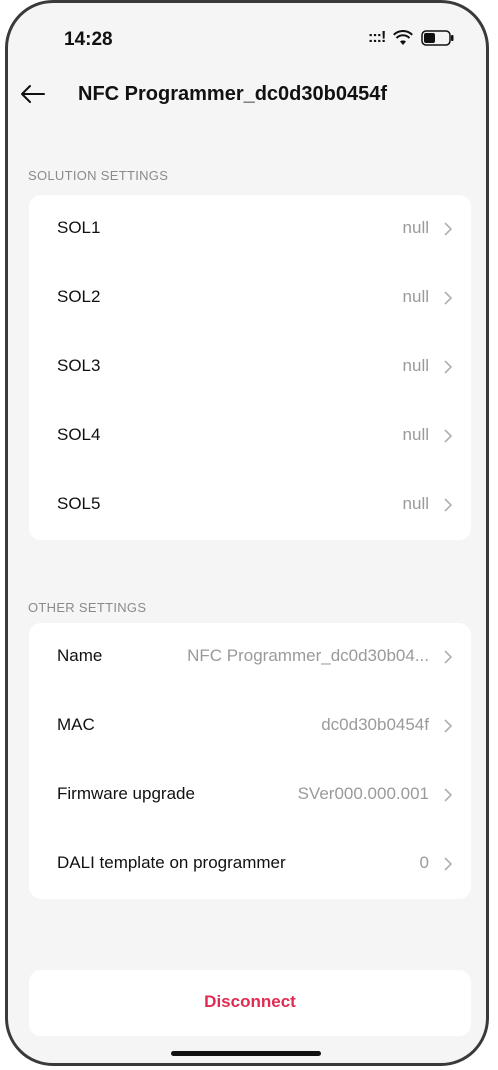  What do you see at coordinates (247, 43) in the screenshot?
I see `status-bar: 14:28 :::!` at bounding box center [247, 43].